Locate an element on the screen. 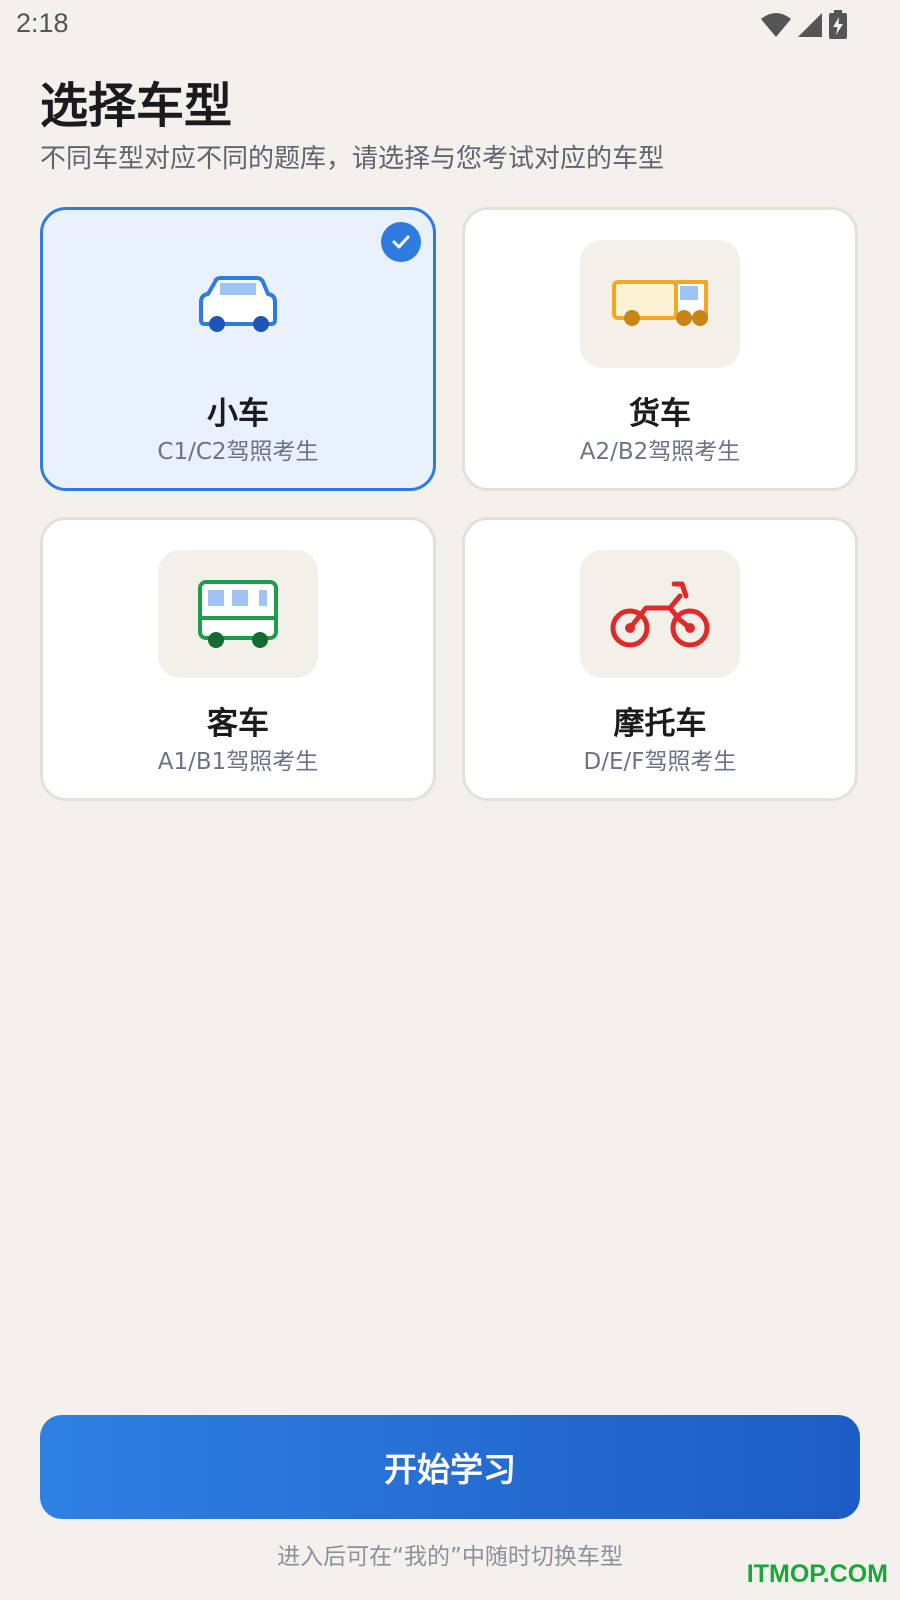 This screenshot has height=1600, width=900. vehicle-card-name: 摩托车 is located at coordinates (660, 724).